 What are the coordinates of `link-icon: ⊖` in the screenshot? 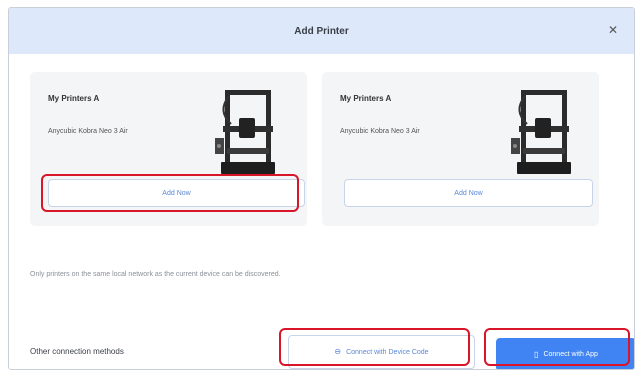 It's located at (338, 351).